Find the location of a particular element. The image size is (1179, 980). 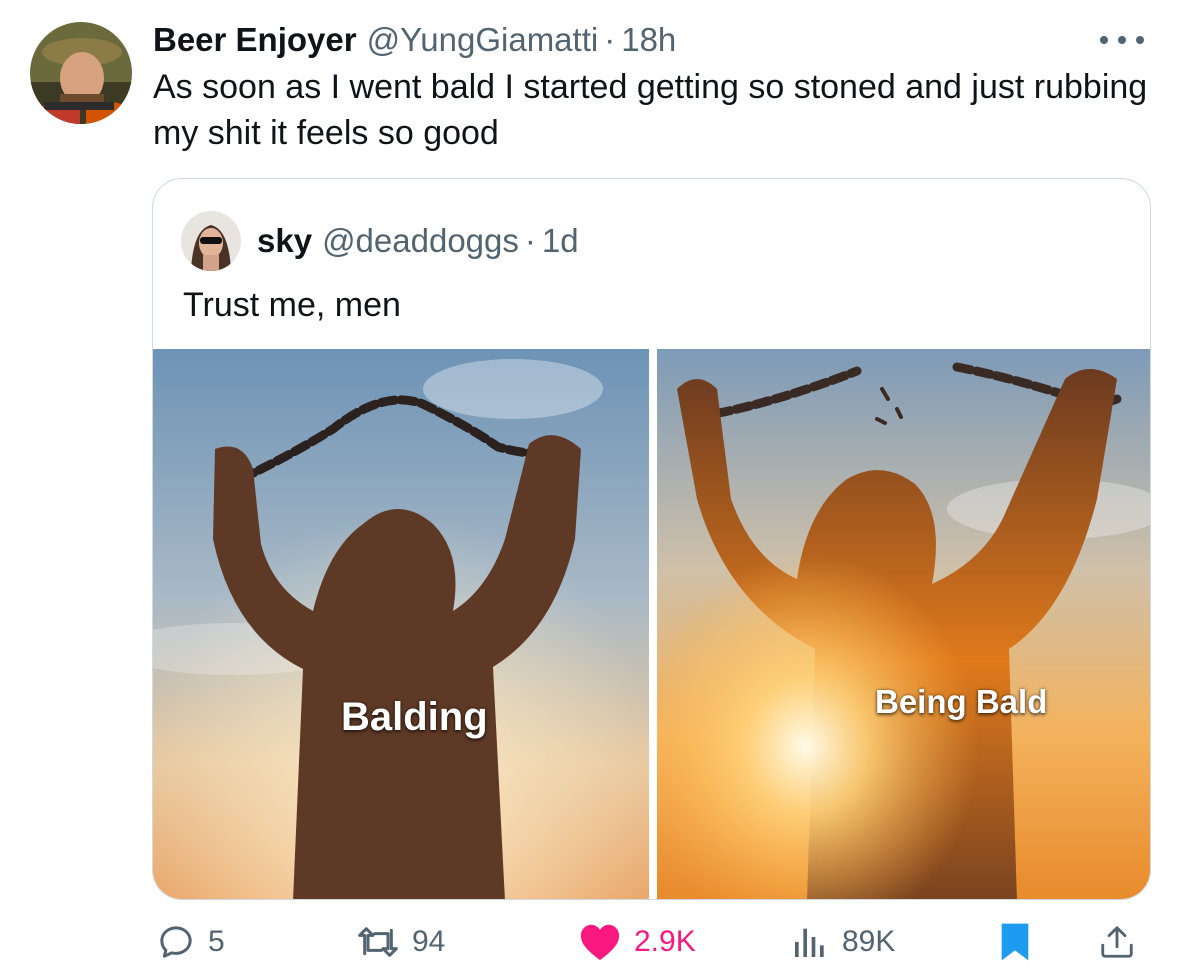

views-icon is located at coordinates (809, 942).